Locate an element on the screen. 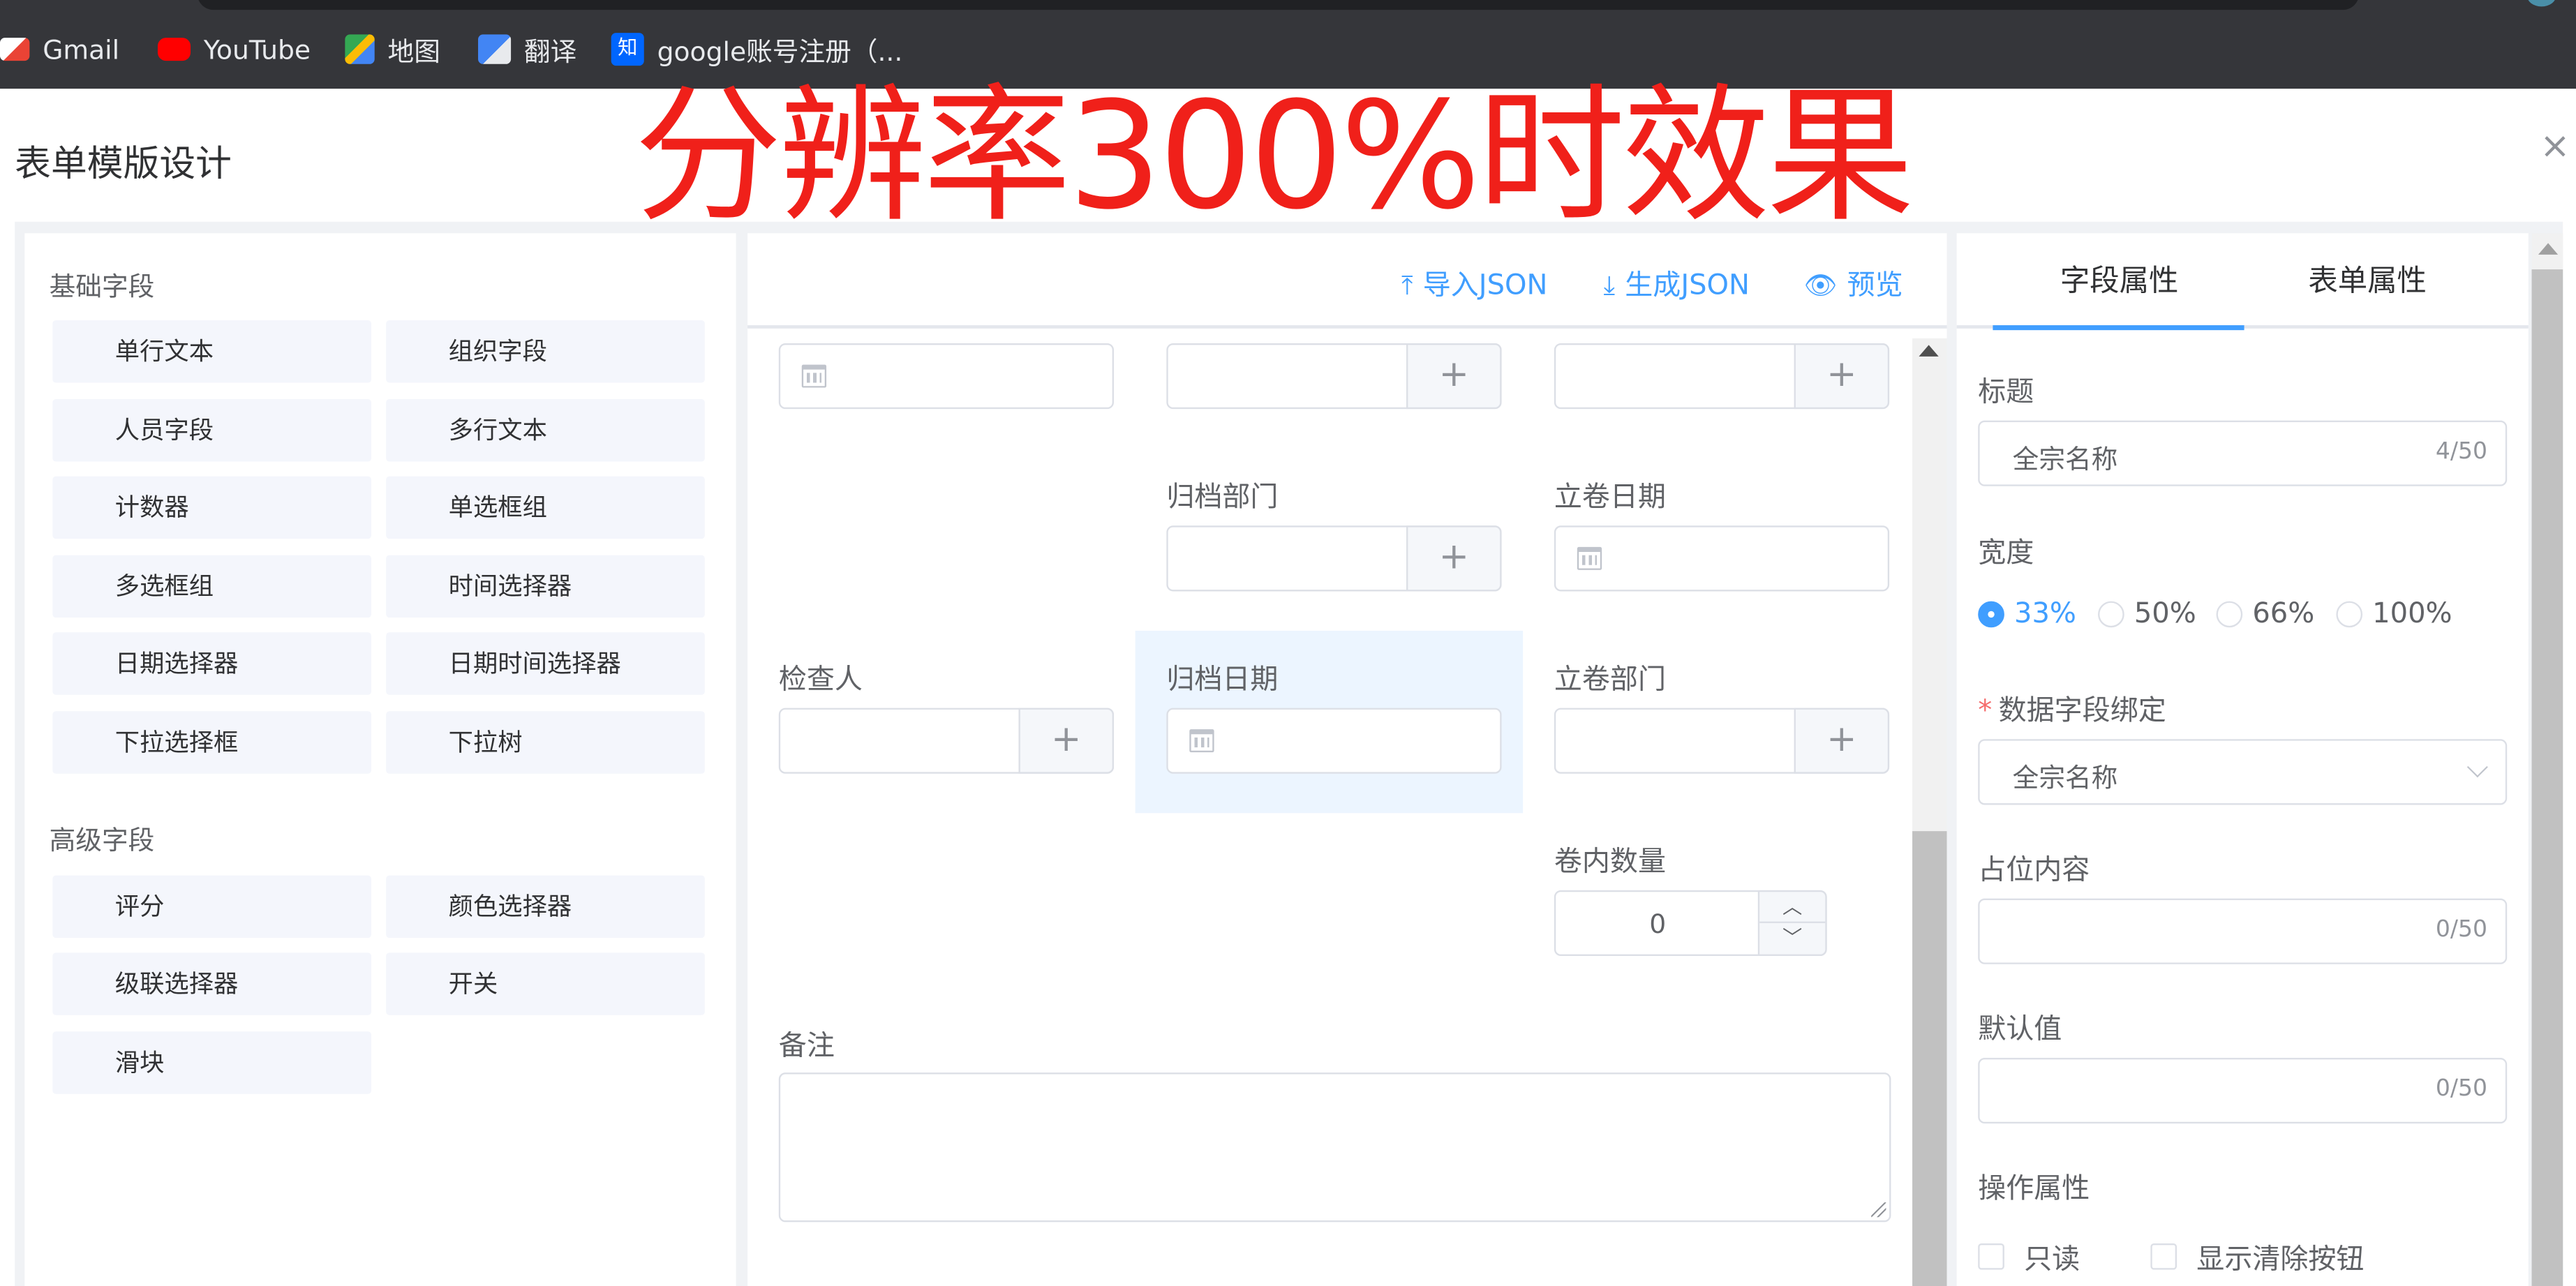 The width and height of the screenshot is (2576, 1286). component-switch: 开关 is located at coordinates (545, 983).